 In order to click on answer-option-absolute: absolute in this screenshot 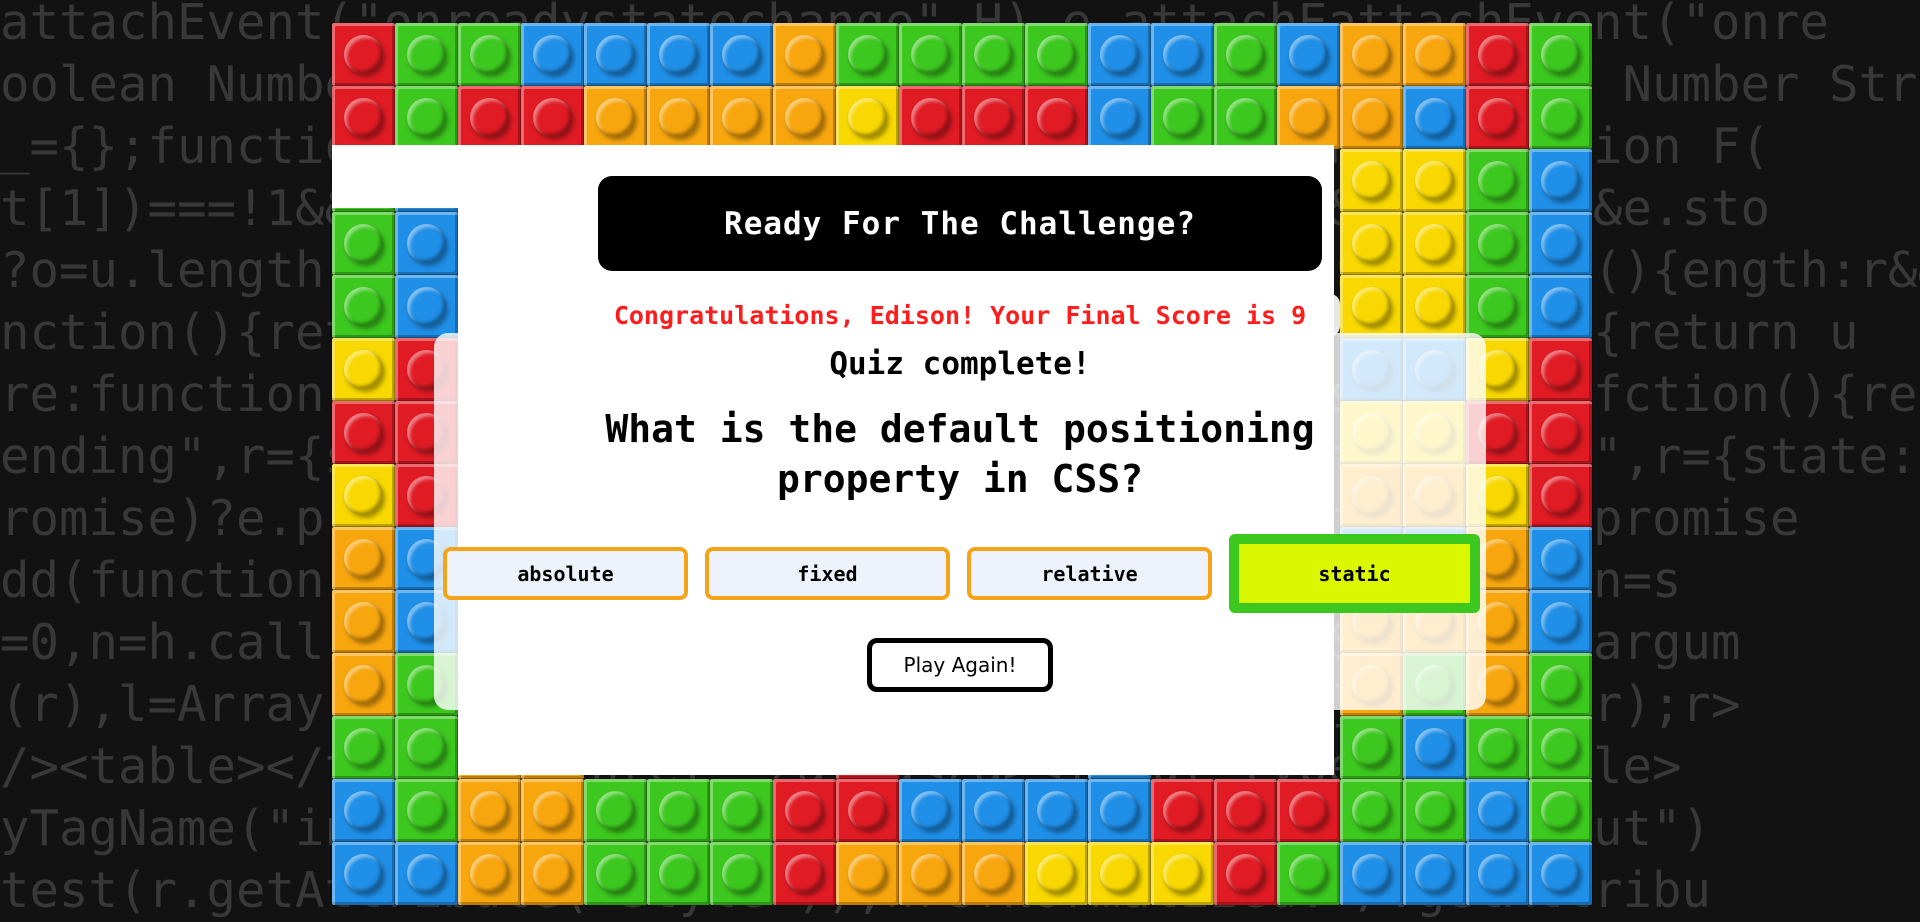, I will do `click(565, 573)`.